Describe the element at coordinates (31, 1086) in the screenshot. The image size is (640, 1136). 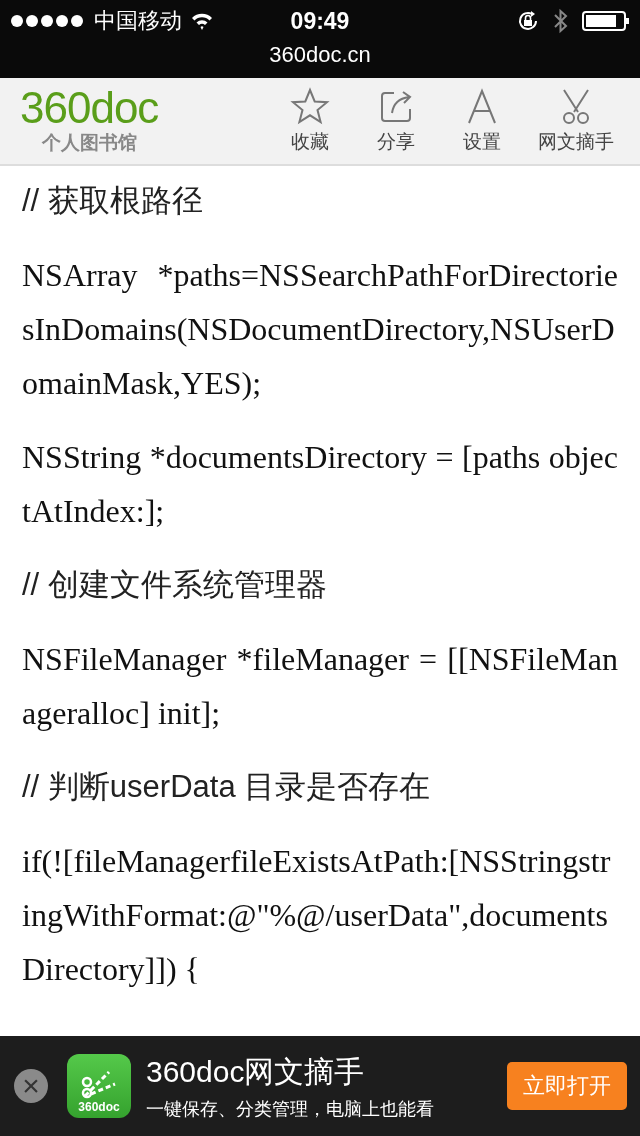
I see `close-button: ×` at that location.